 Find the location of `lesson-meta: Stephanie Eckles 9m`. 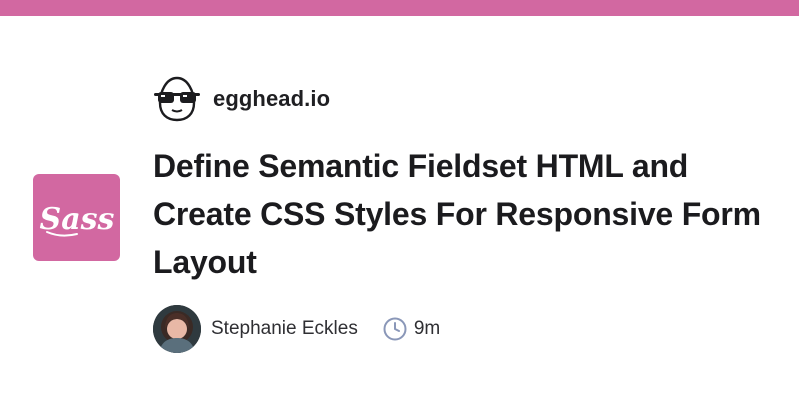

lesson-meta: Stephanie Eckles 9m is located at coordinates (296, 329).